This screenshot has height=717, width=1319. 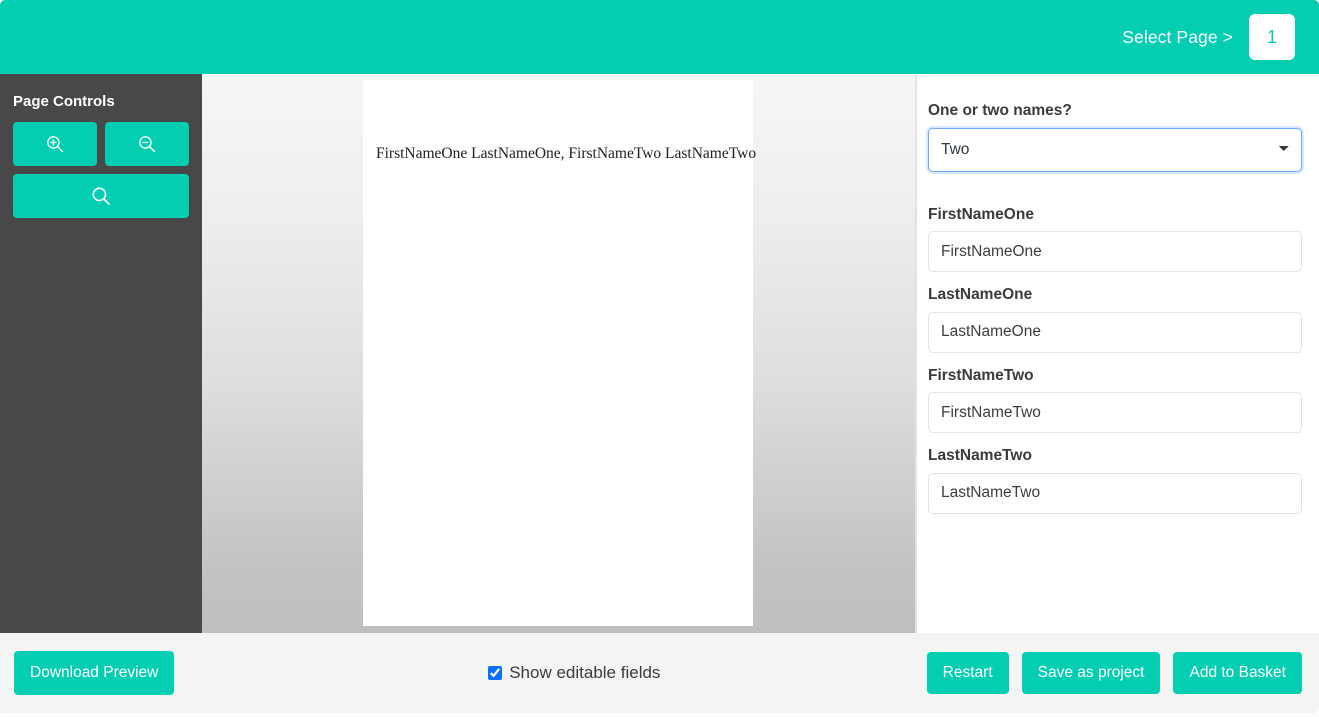 What do you see at coordinates (101, 144) in the screenshot?
I see `zoom-button-row` at bounding box center [101, 144].